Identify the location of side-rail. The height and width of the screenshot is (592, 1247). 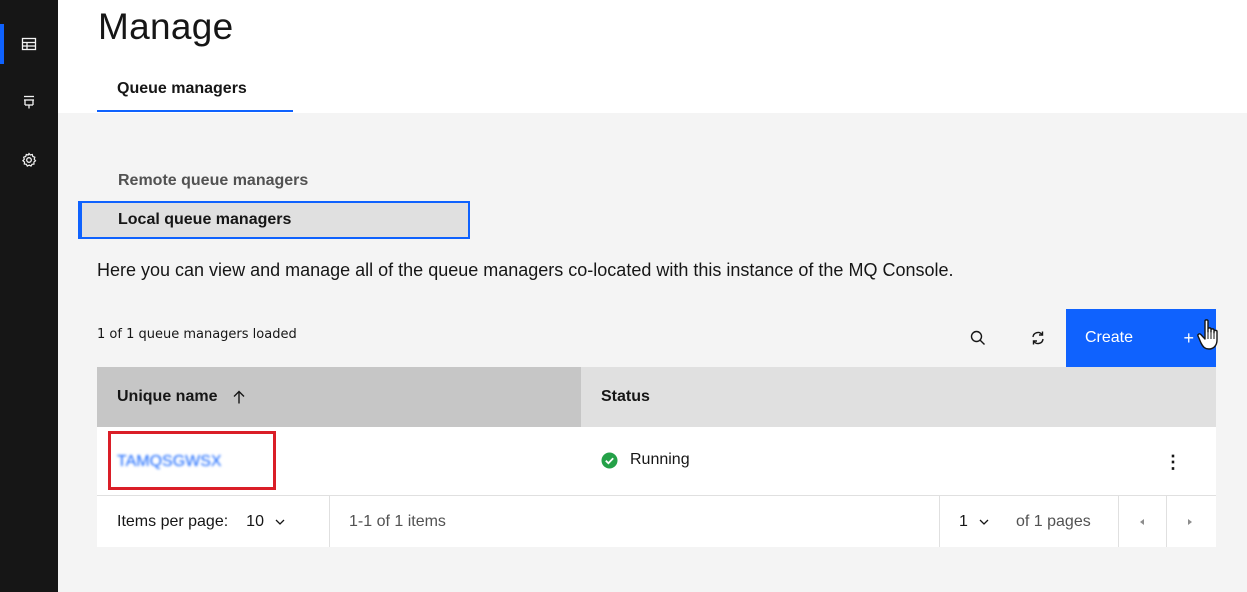
(29, 296).